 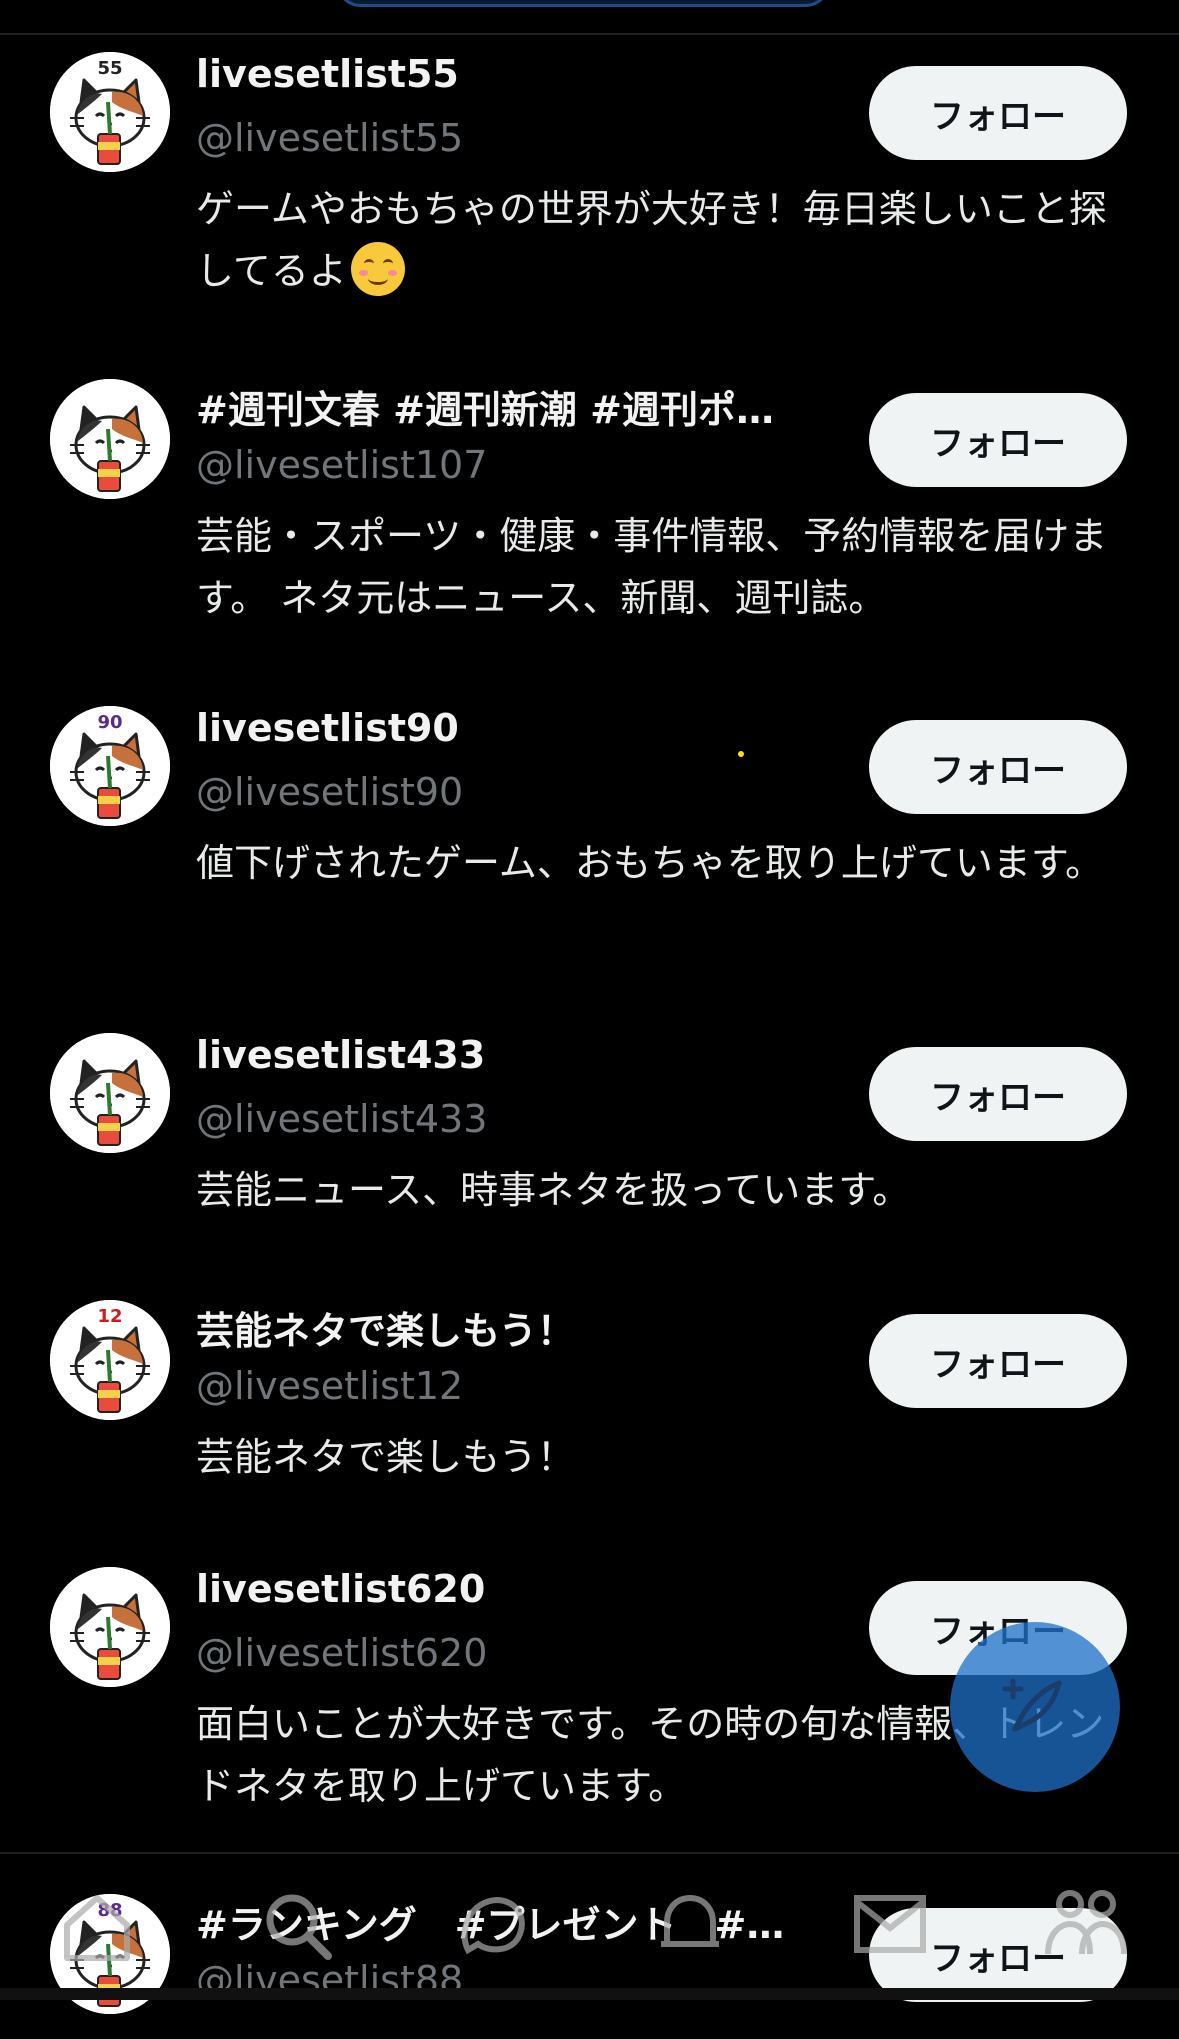 What do you see at coordinates (330, 1386) in the screenshot?
I see `user-handle: @livesetlist12` at bounding box center [330, 1386].